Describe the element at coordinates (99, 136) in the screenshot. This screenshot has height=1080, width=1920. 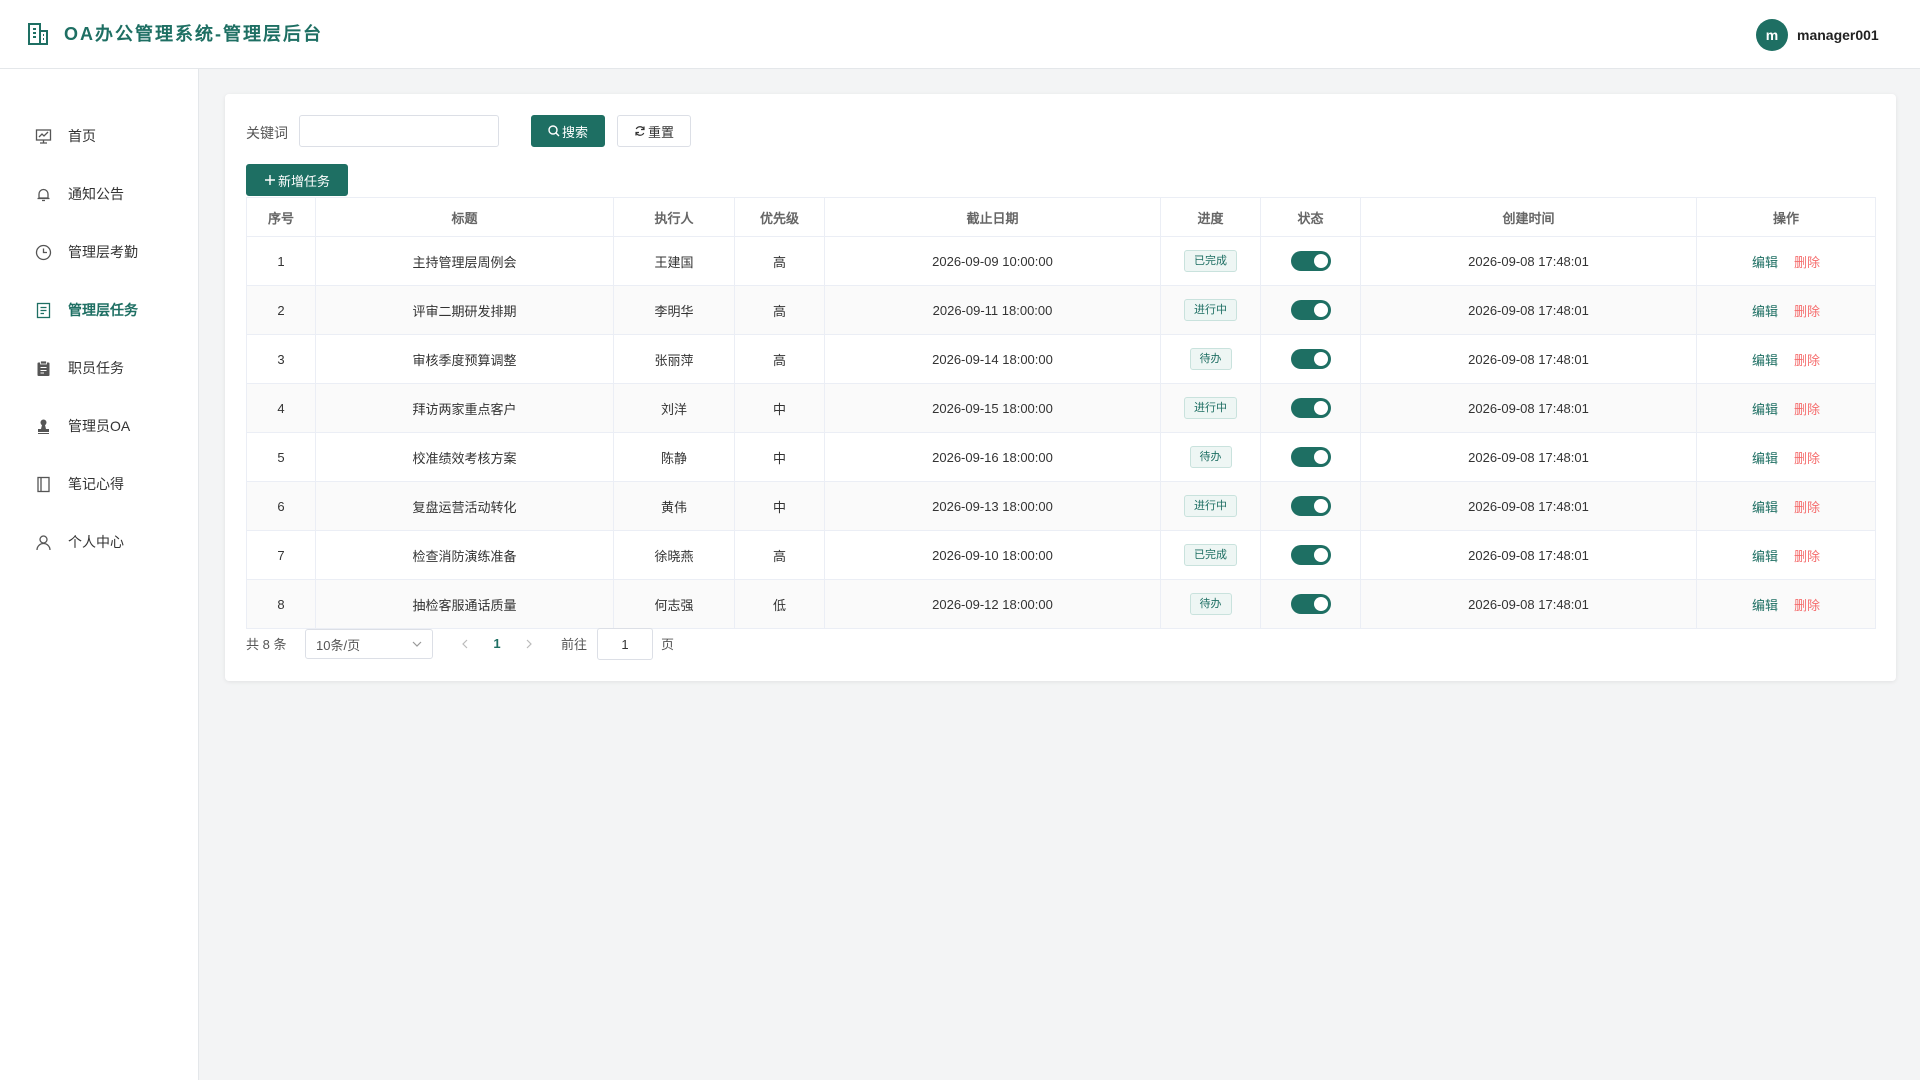
I see `sidebar-item-home: 首页` at that location.